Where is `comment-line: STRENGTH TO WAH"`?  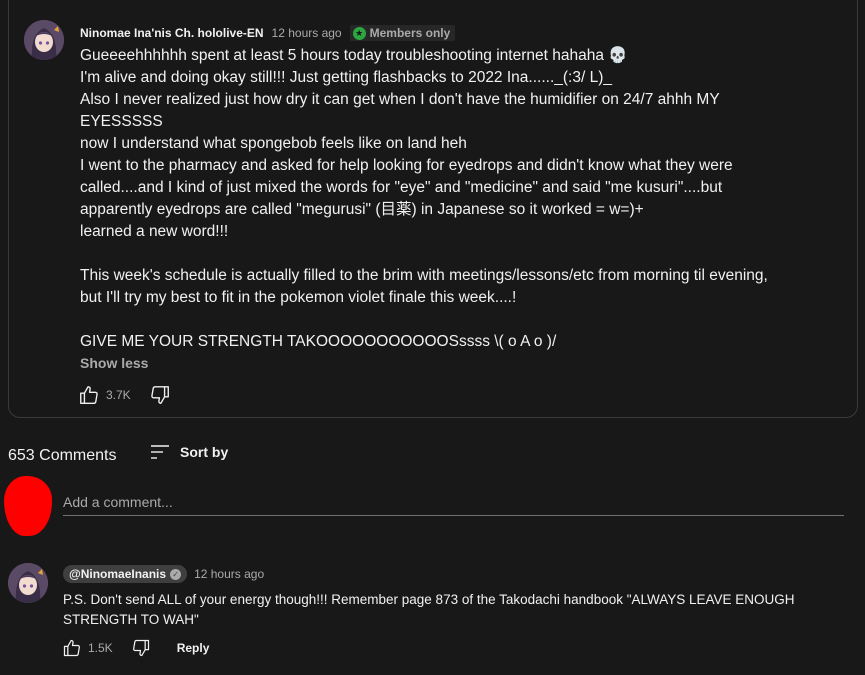 comment-line: STRENGTH TO WAH" is located at coordinates (131, 619).